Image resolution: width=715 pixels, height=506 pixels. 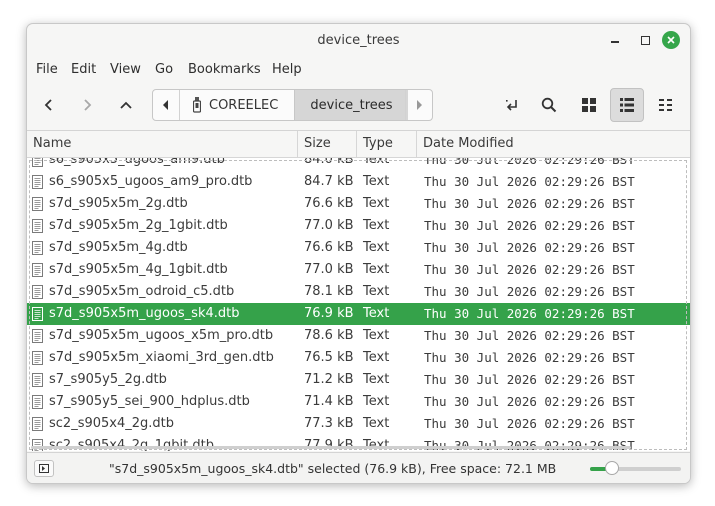 I want to click on compact-view-icon, so click(x=665, y=105).